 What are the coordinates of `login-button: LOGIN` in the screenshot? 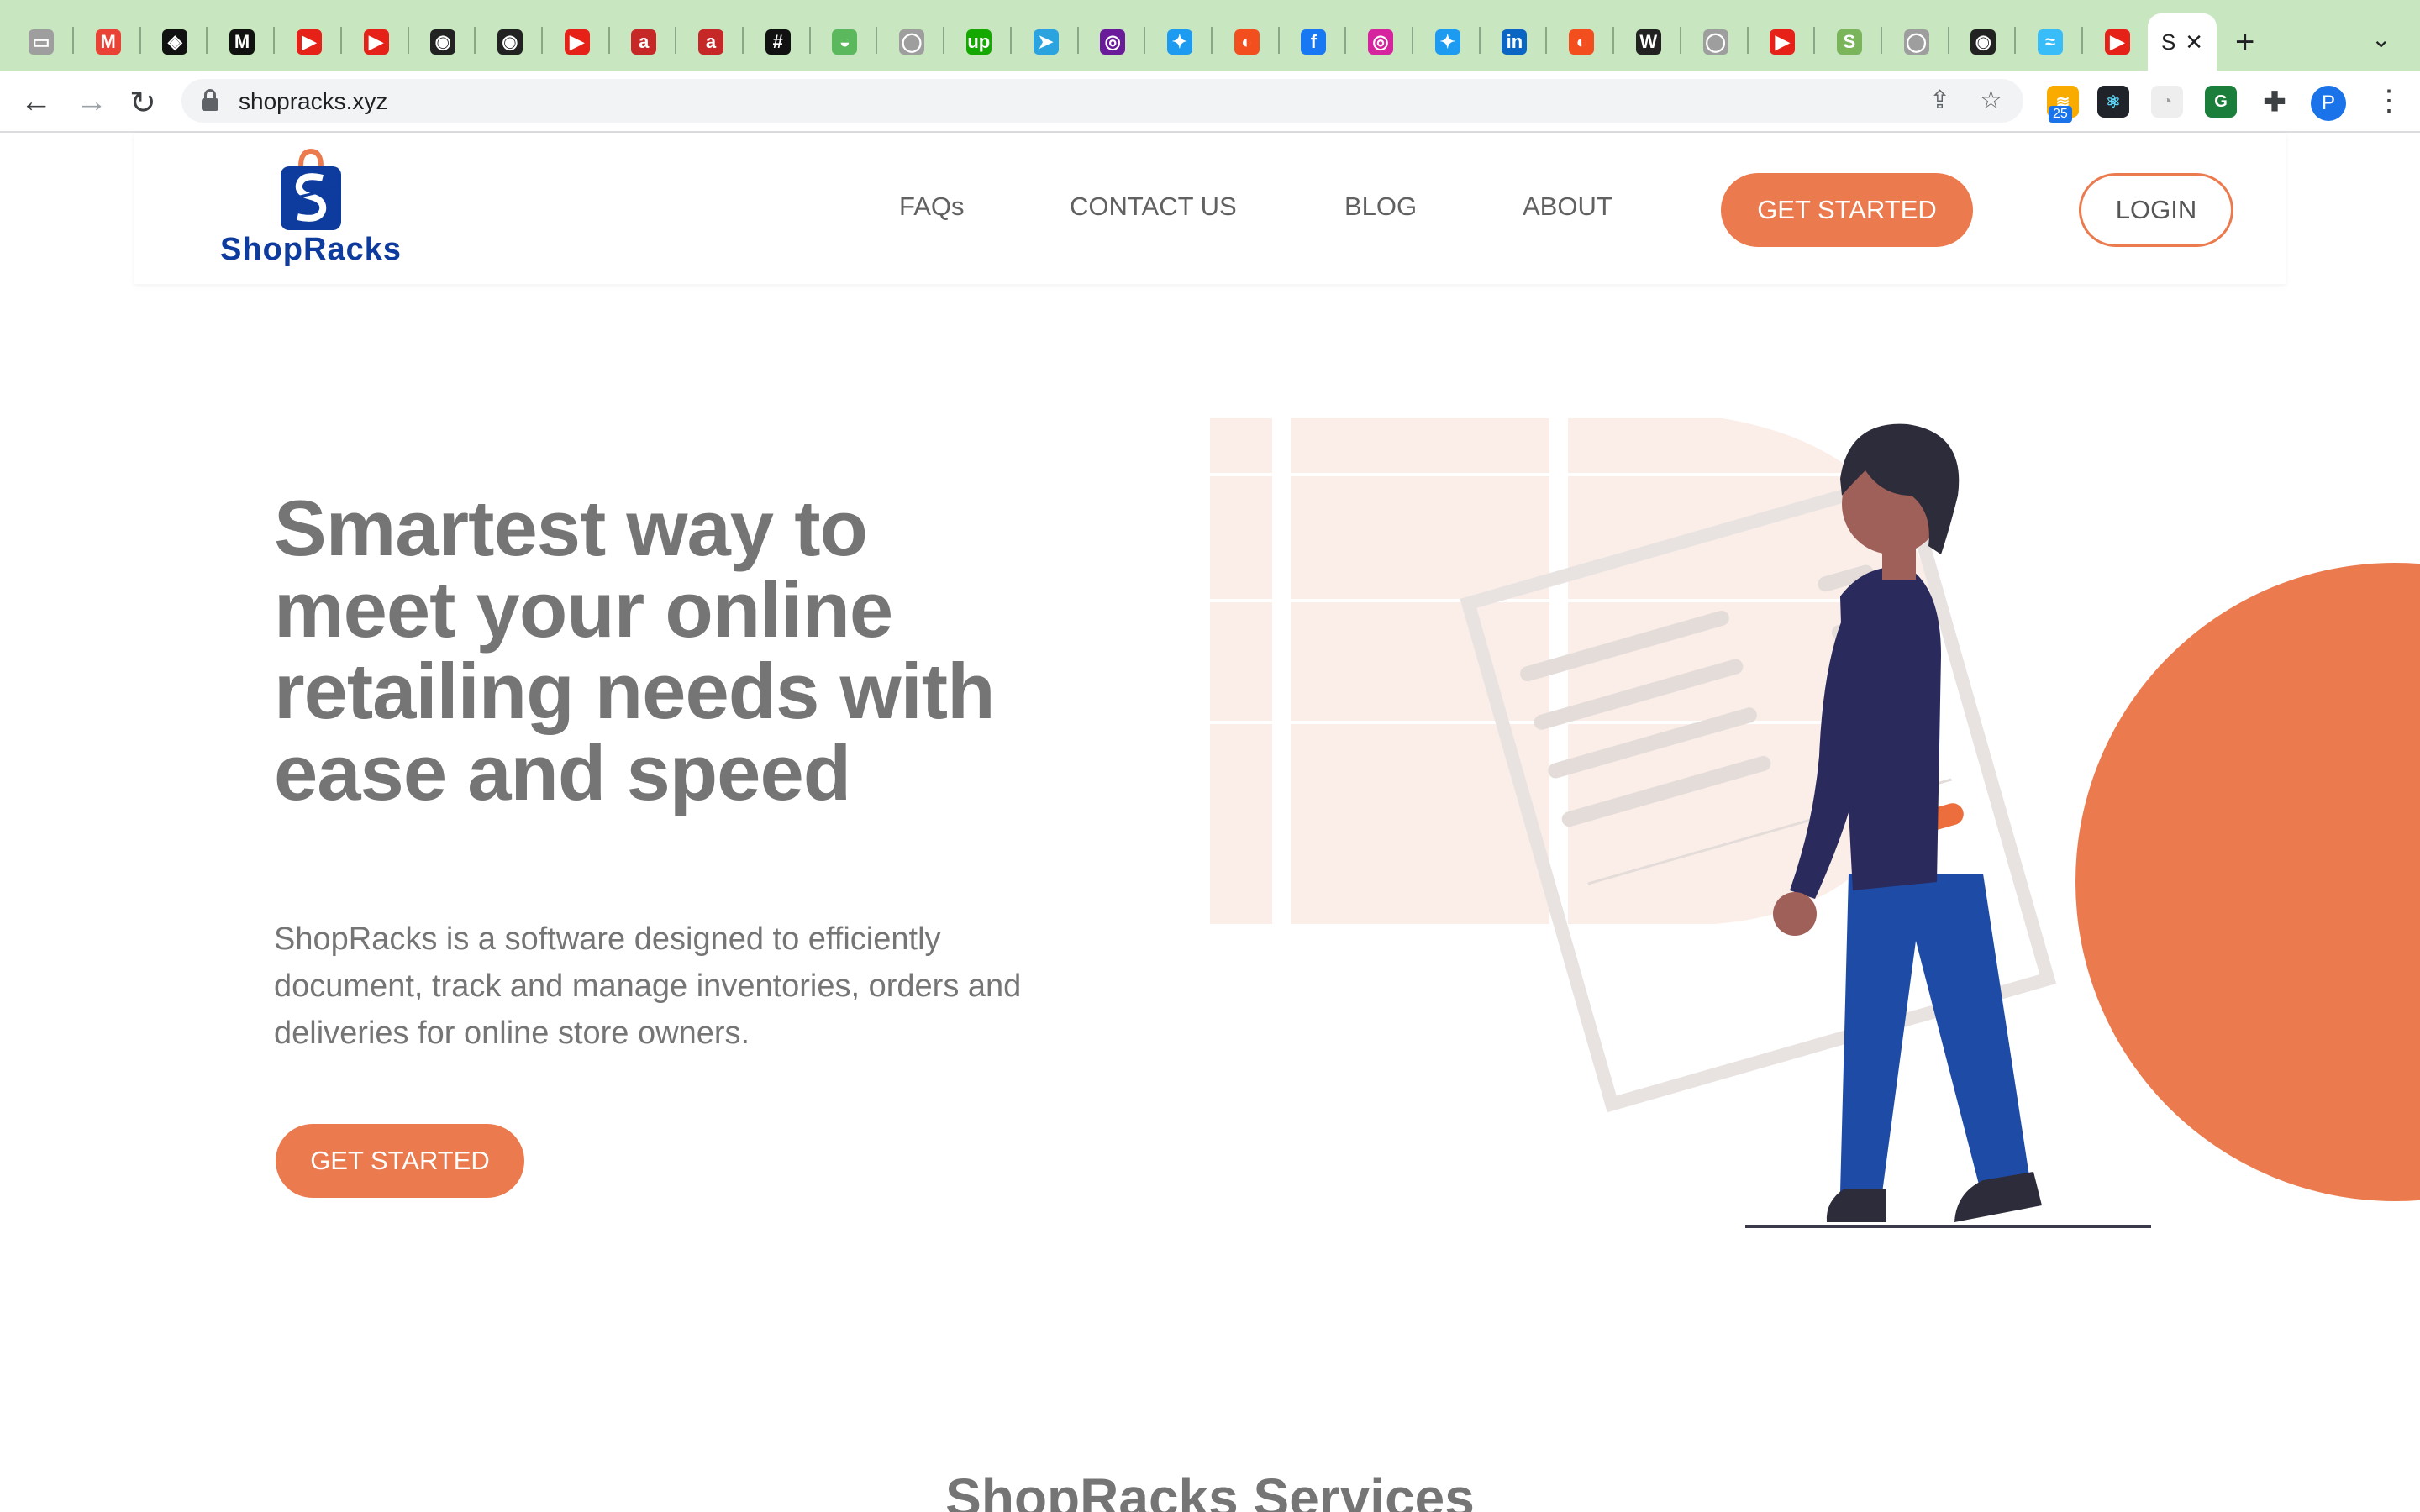 It's located at (2156, 210).